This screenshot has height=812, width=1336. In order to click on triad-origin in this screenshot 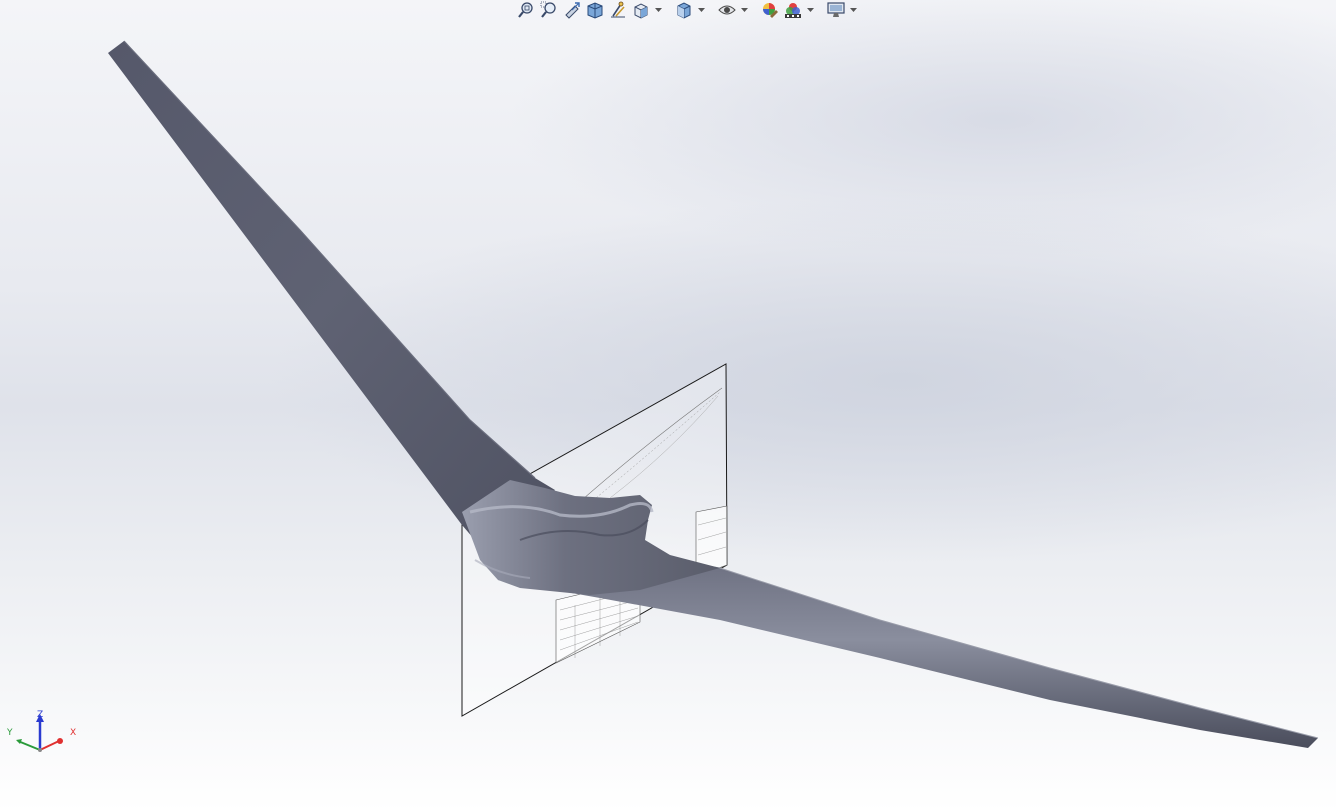, I will do `click(40, 750)`.